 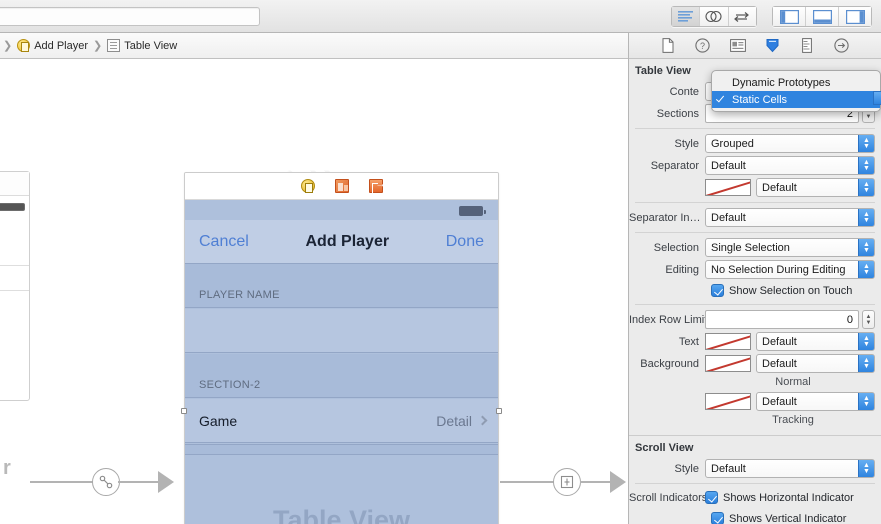 I want to click on tracking-color-popup-button: Default ▲ ▼, so click(x=815, y=401).